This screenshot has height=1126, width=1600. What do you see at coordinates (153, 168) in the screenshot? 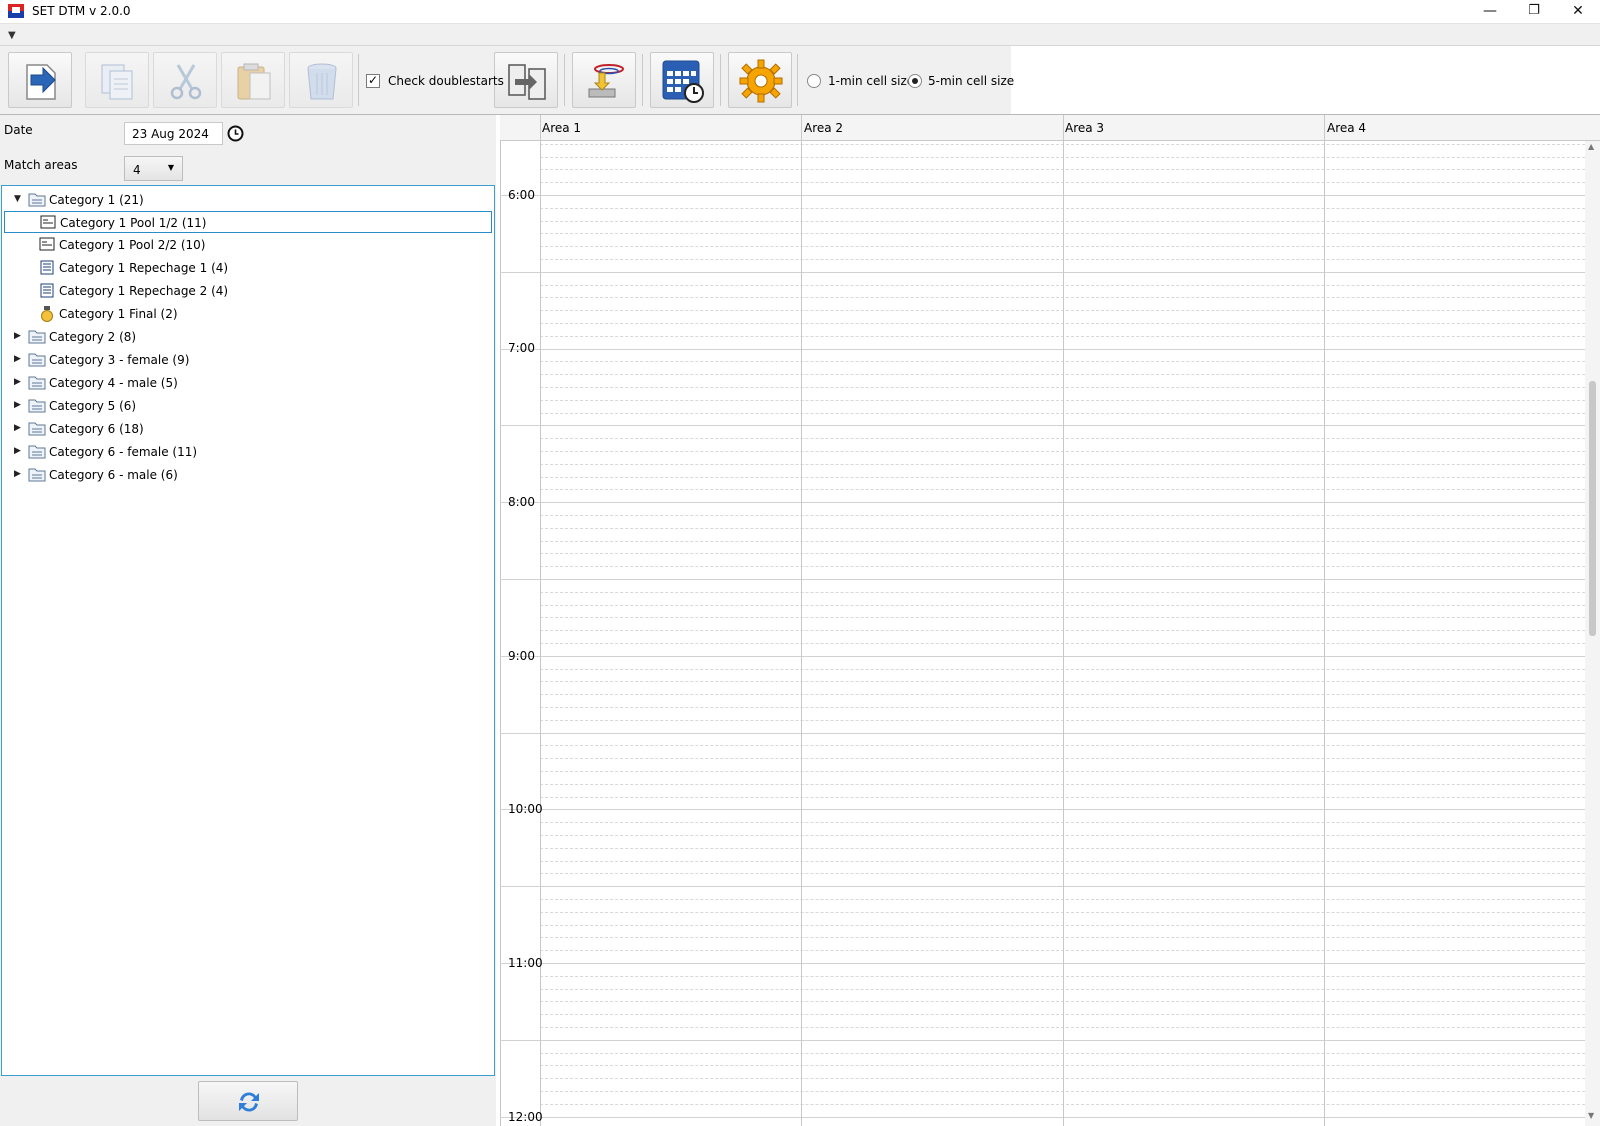
I see `match-areas-select: 4 ▼` at bounding box center [153, 168].